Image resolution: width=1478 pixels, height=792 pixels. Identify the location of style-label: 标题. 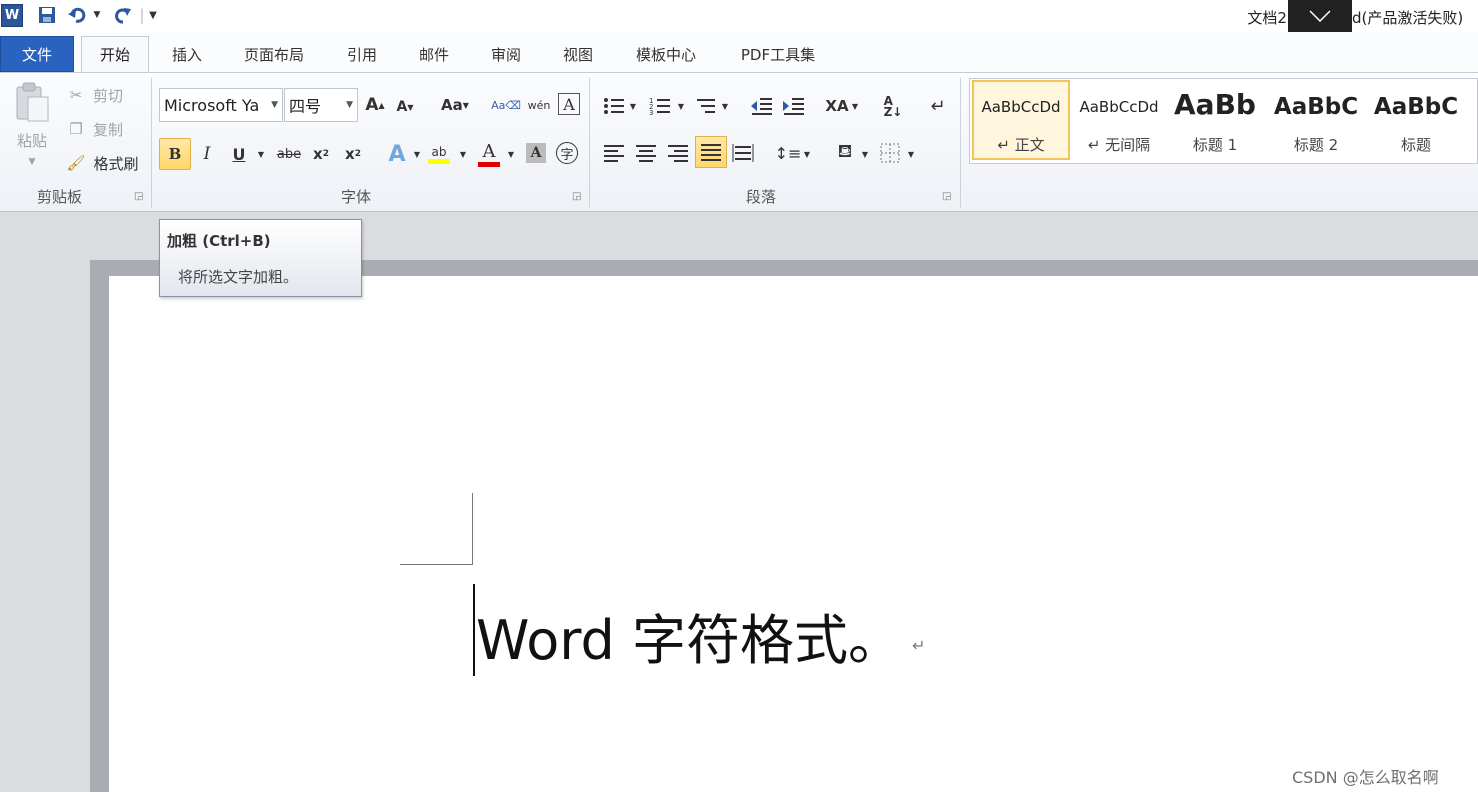
(1415, 145).